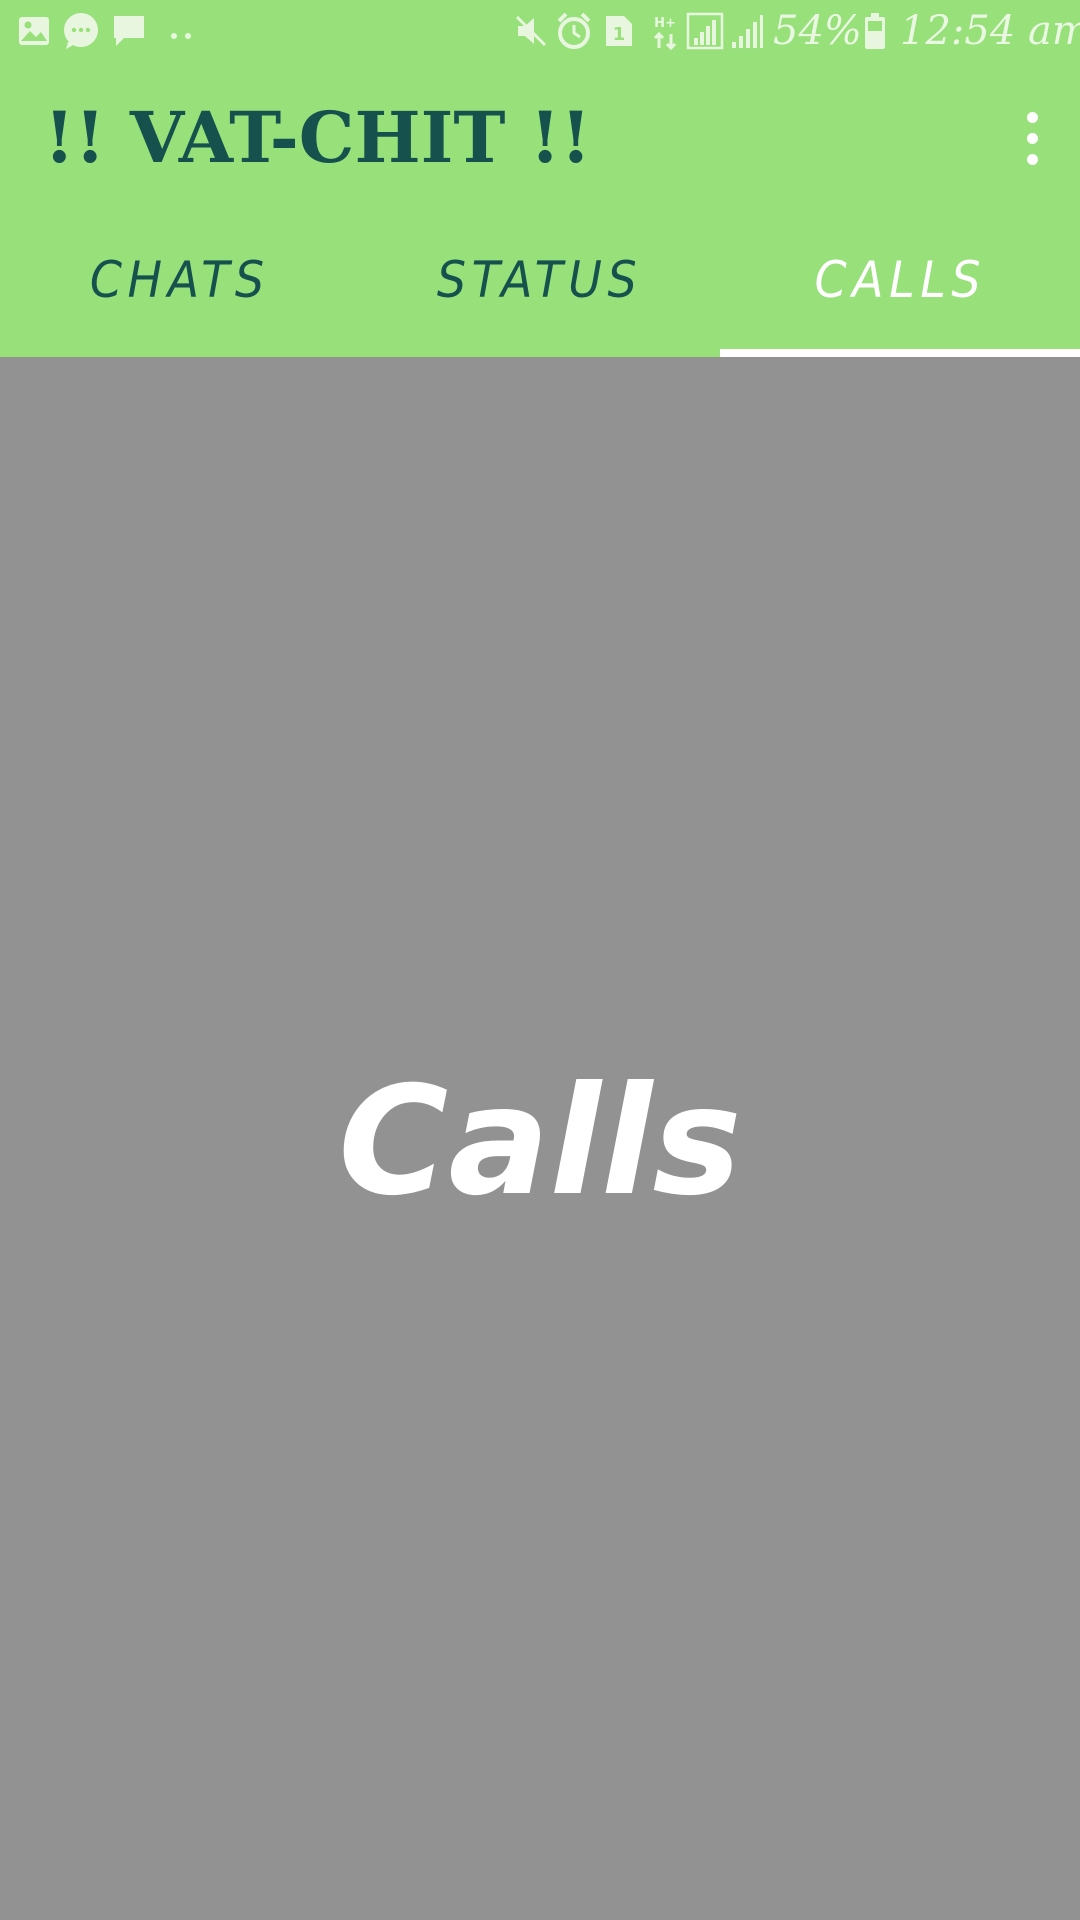 The image size is (1080, 1920). What do you see at coordinates (747, 33) in the screenshot?
I see `signal-2-icon` at bounding box center [747, 33].